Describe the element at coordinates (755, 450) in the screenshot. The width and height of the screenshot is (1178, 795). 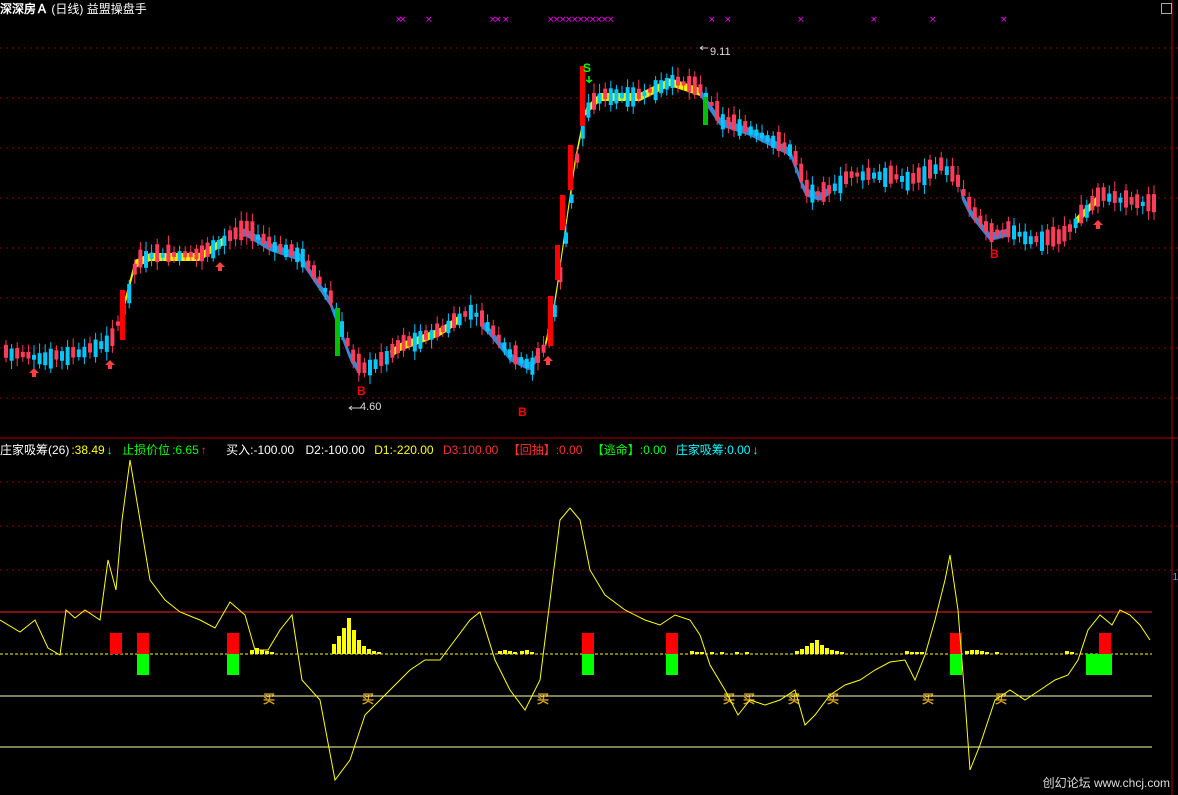
I see `down-arrow-icon: ↓` at that location.